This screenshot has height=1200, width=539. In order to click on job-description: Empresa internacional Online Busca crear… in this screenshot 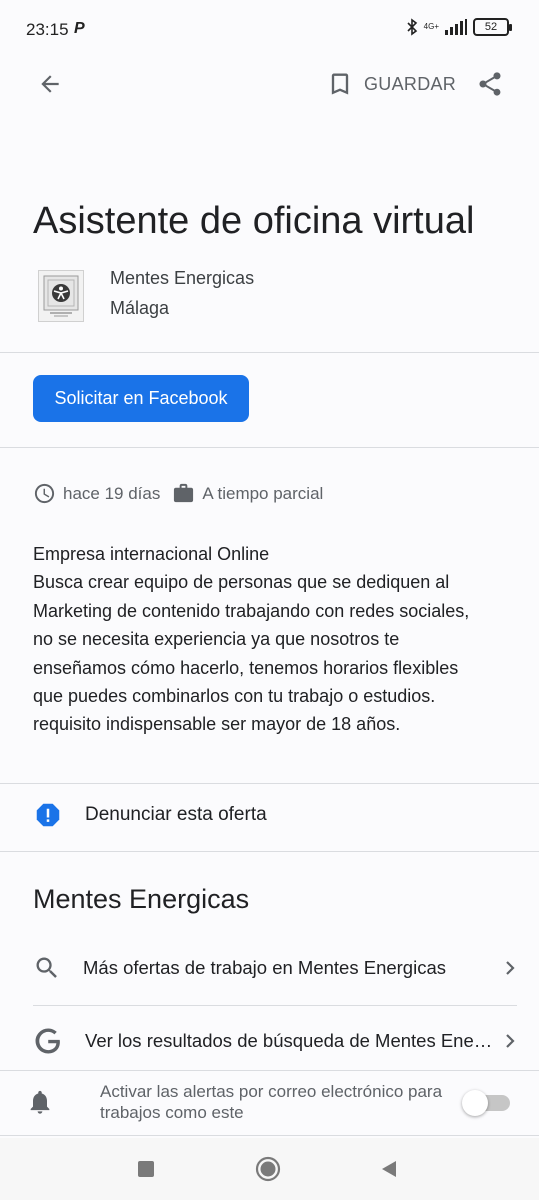, I will do `click(273, 639)`.